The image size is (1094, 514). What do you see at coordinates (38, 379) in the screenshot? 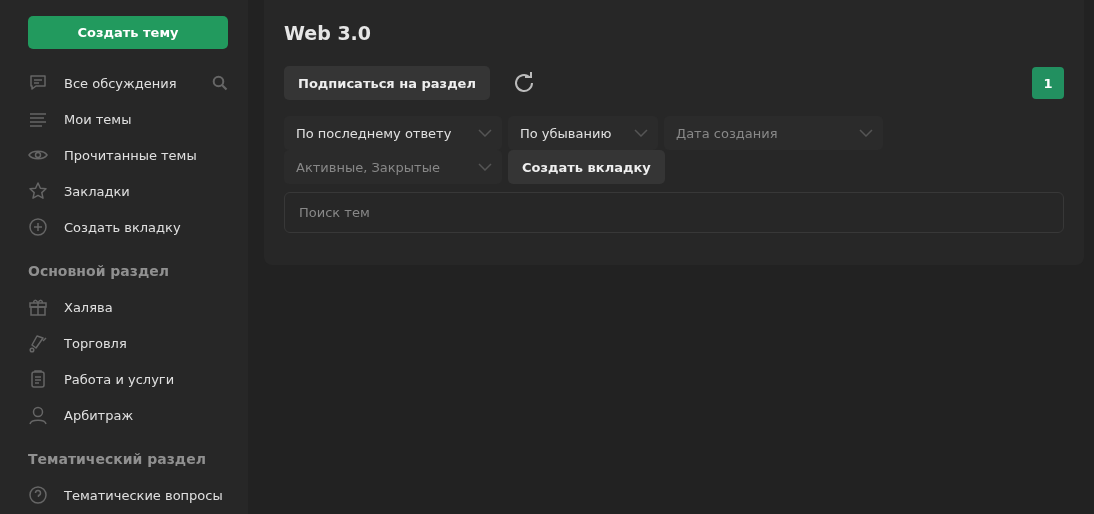
I see `clipboard-icon` at bounding box center [38, 379].